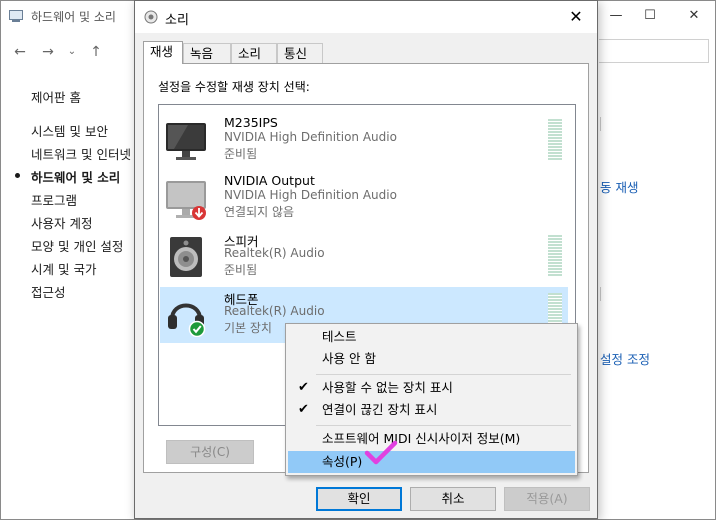 The height and width of the screenshot is (520, 716). What do you see at coordinates (48, 291) in the screenshot?
I see `sidebar-item-accessibility: 접근성` at bounding box center [48, 291].